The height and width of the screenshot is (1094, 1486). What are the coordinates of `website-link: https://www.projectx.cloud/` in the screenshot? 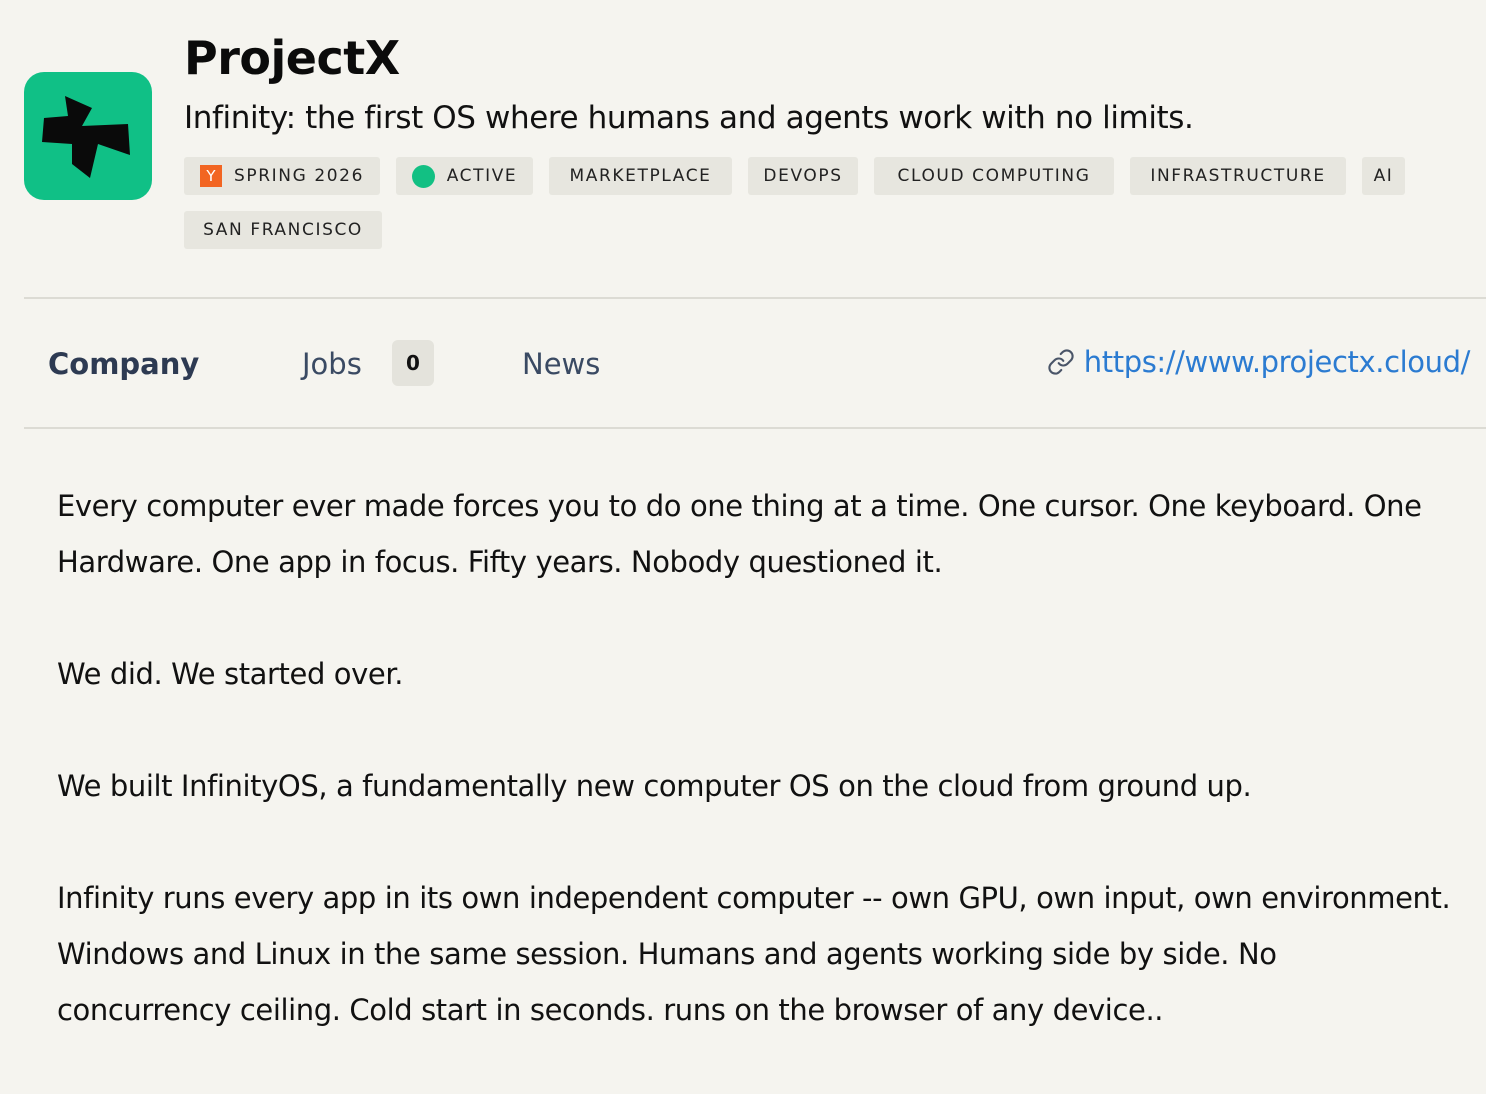 It's located at (1258, 362).